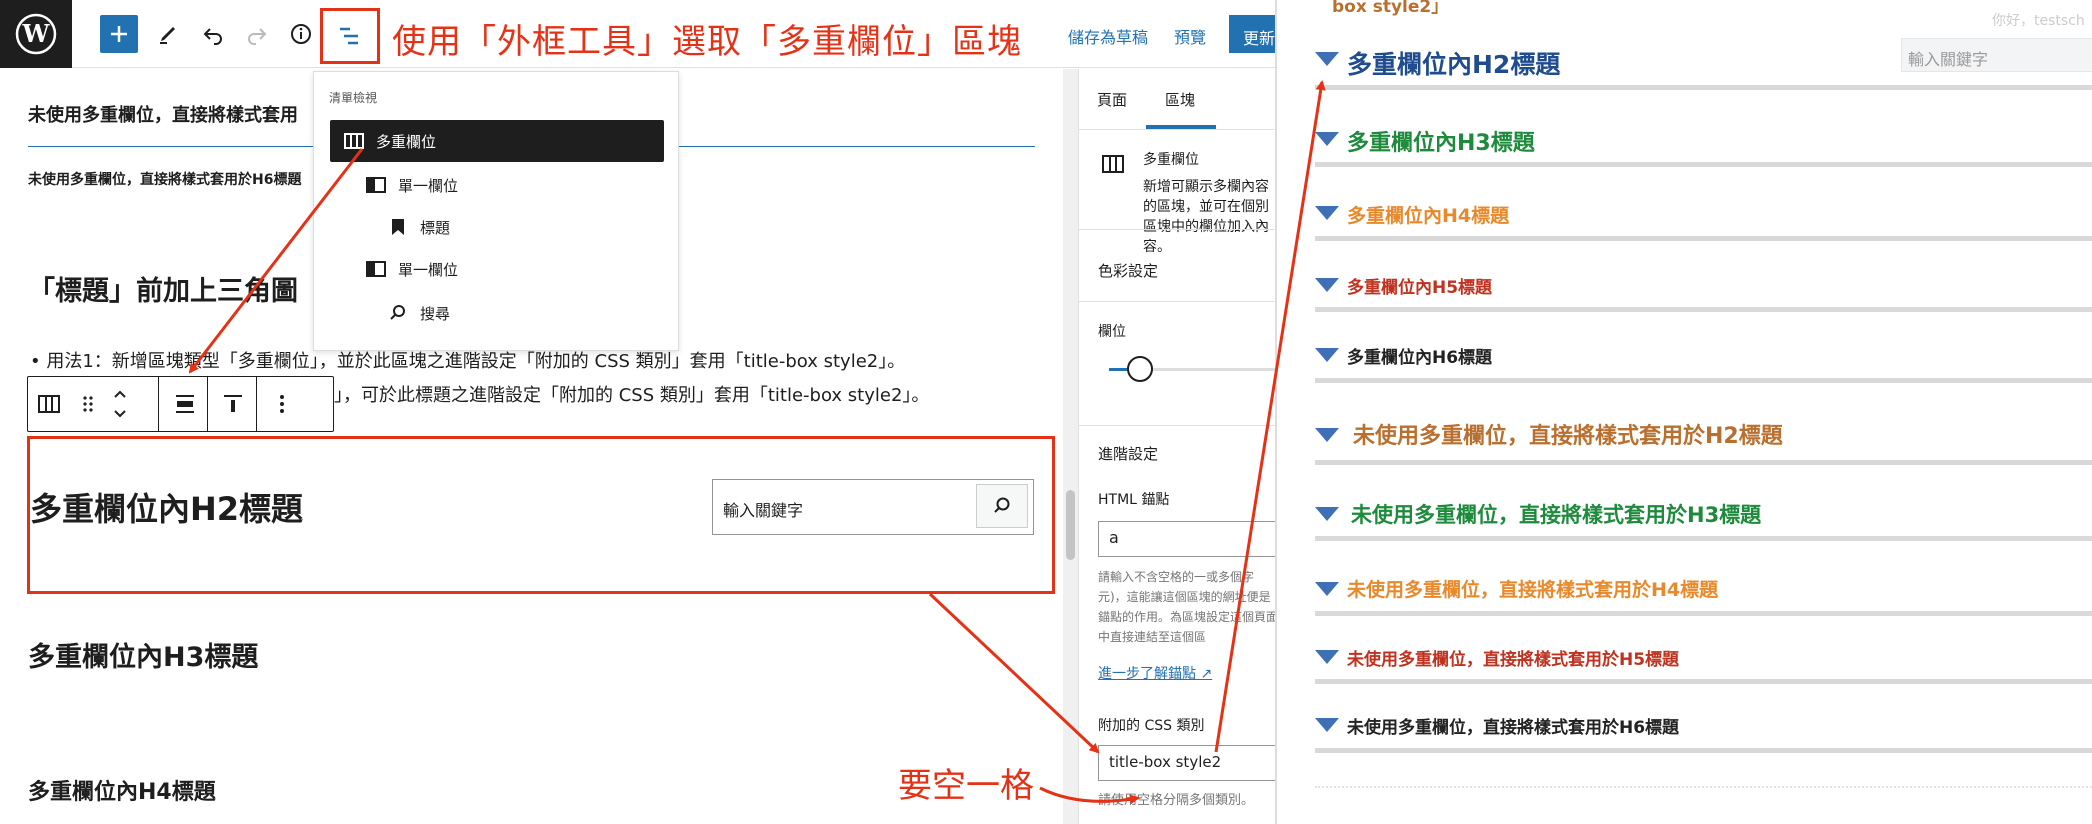 The width and height of the screenshot is (2092, 824). Describe the element at coordinates (276, 261) in the screenshot. I see `arrow-listview-to-block` at that location.